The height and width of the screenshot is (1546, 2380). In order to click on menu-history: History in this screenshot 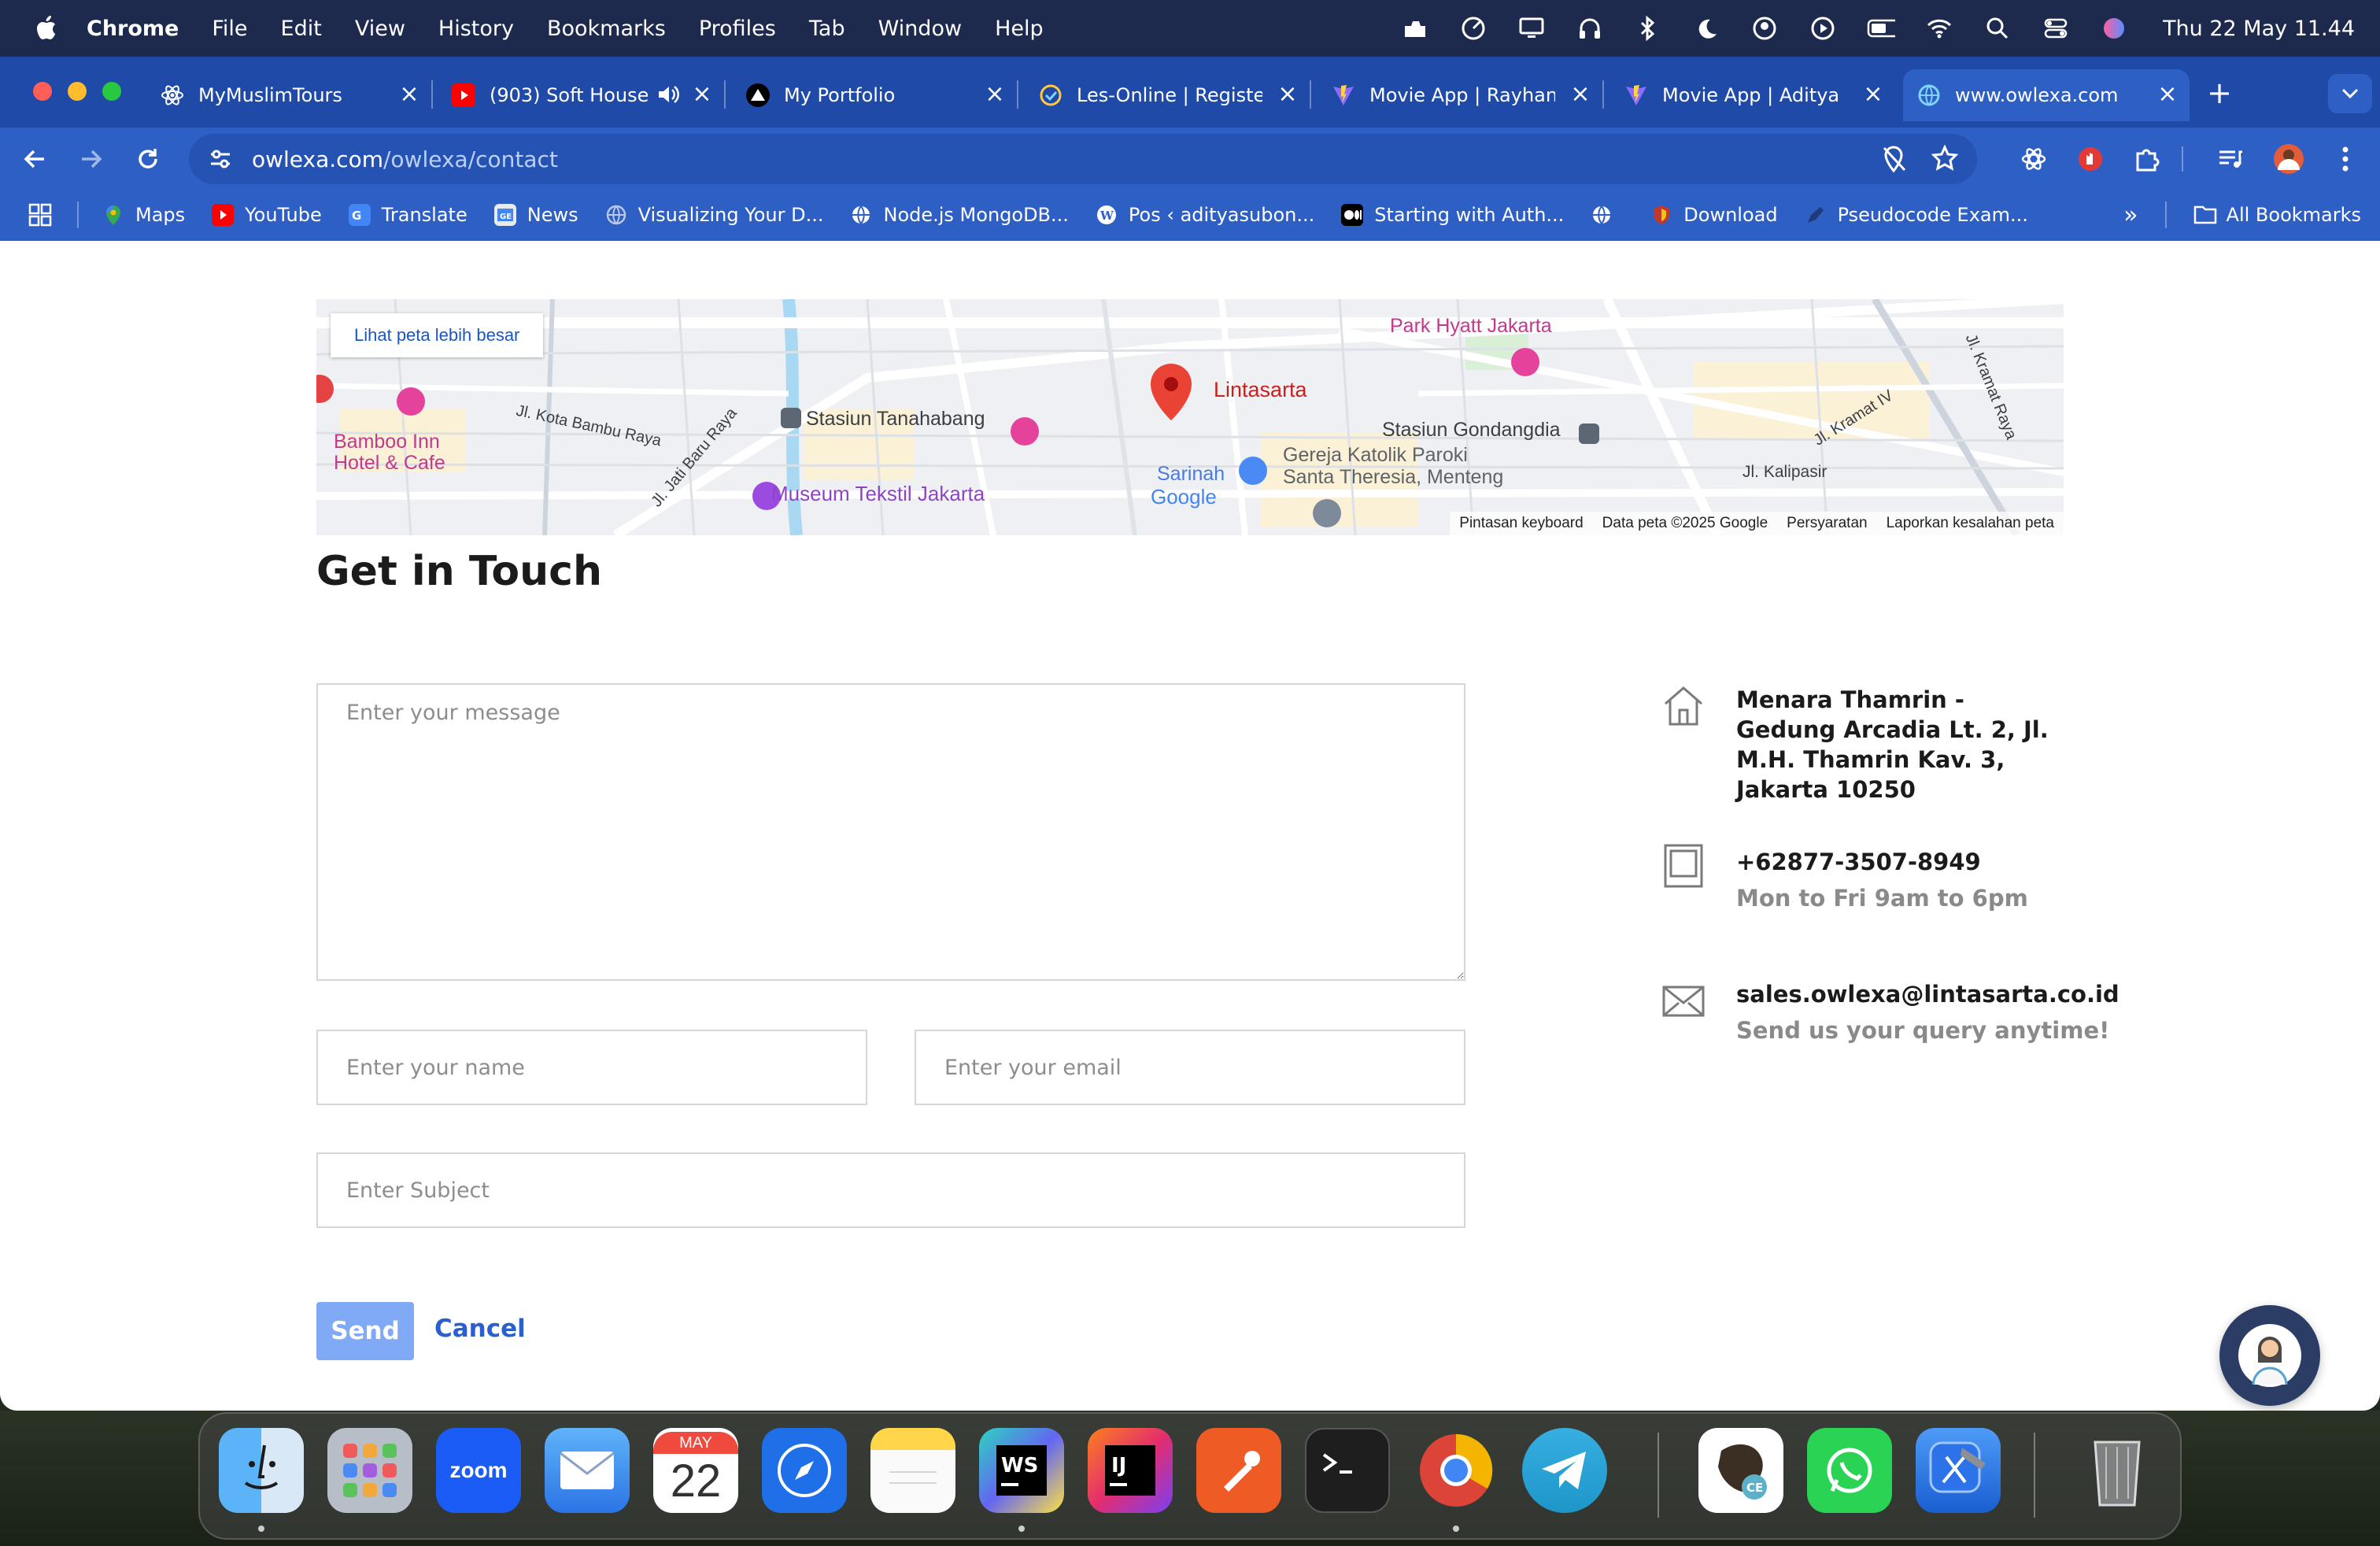, I will do `click(476, 29)`.